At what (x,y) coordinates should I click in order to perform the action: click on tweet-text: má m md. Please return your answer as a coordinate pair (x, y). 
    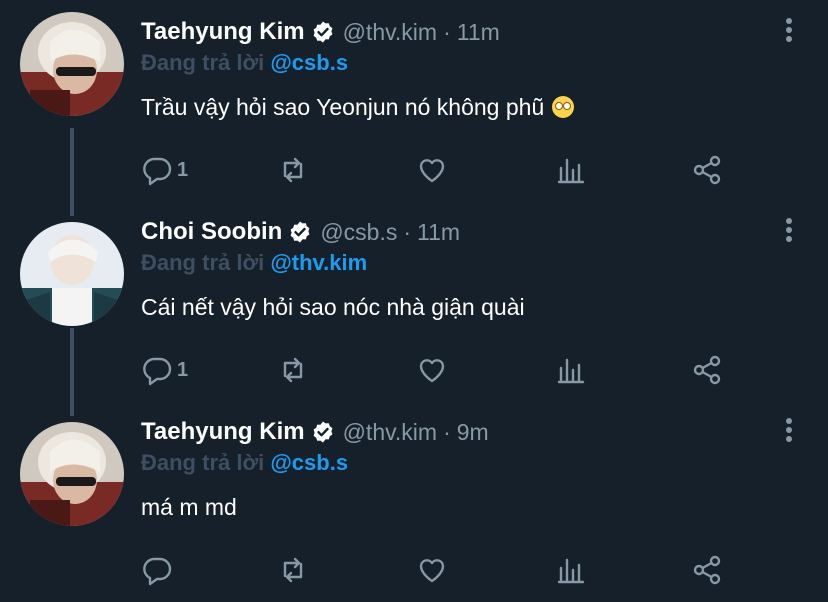
    Looking at the image, I should click on (189, 507).